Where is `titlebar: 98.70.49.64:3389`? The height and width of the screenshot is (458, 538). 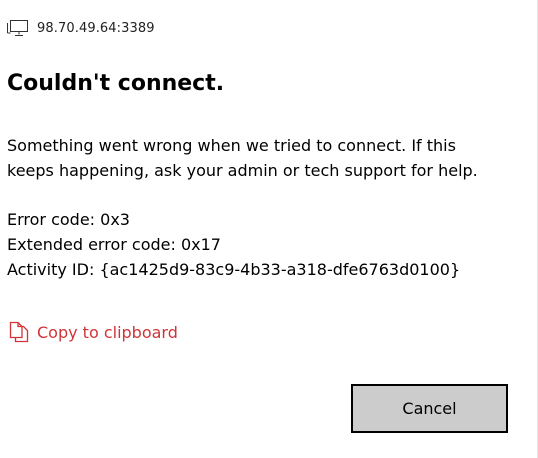 titlebar: 98.70.49.64:3389 is located at coordinates (81, 28).